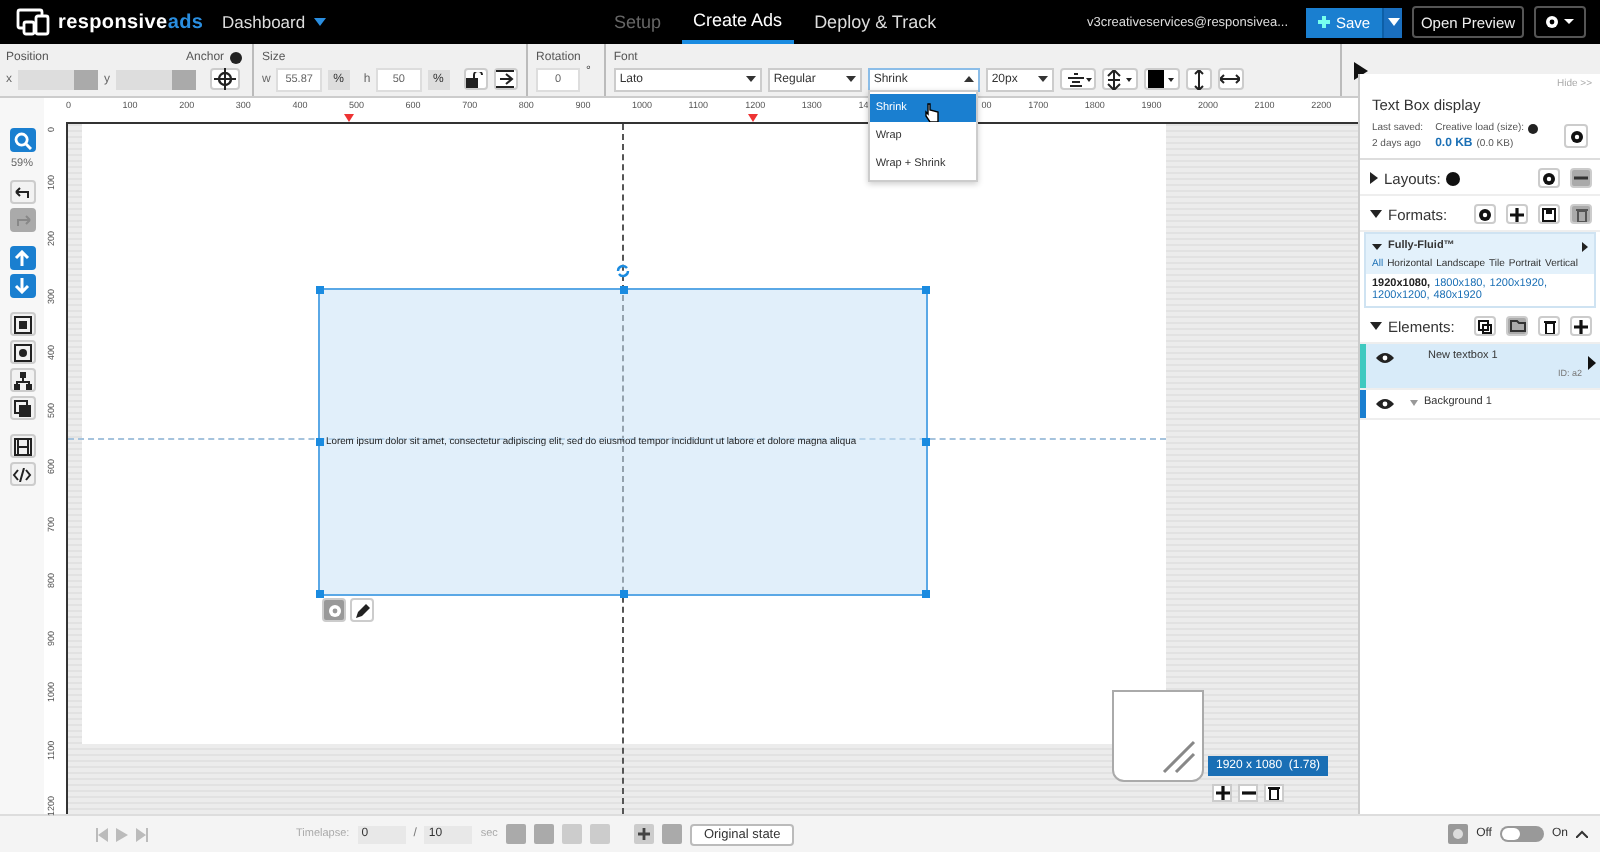 This screenshot has height=852, width=1600. What do you see at coordinates (1581, 326) in the screenshot?
I see `add-element-button` at bounding box center [1581, 326].